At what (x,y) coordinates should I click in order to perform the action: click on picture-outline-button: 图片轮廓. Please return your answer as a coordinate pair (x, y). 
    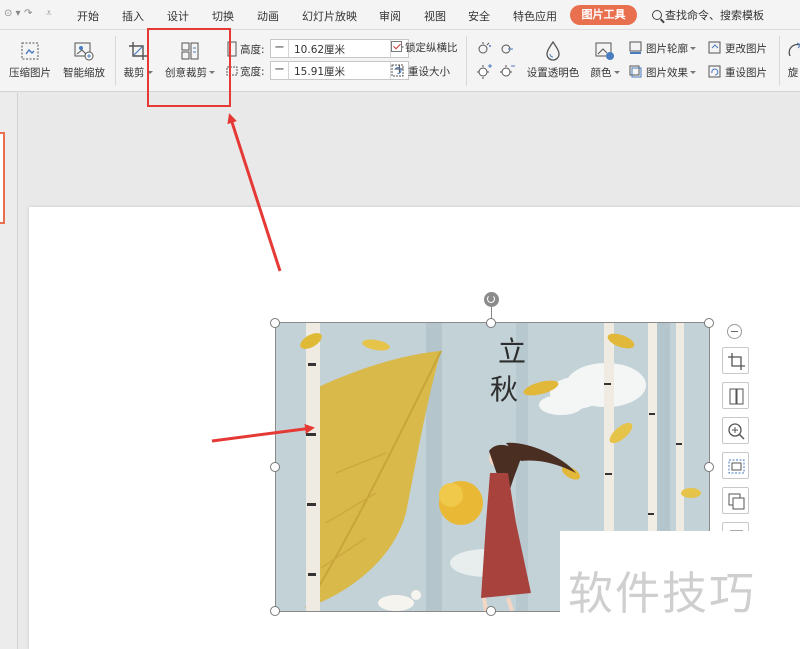
    Looking at the image, I should click on (662, 48).